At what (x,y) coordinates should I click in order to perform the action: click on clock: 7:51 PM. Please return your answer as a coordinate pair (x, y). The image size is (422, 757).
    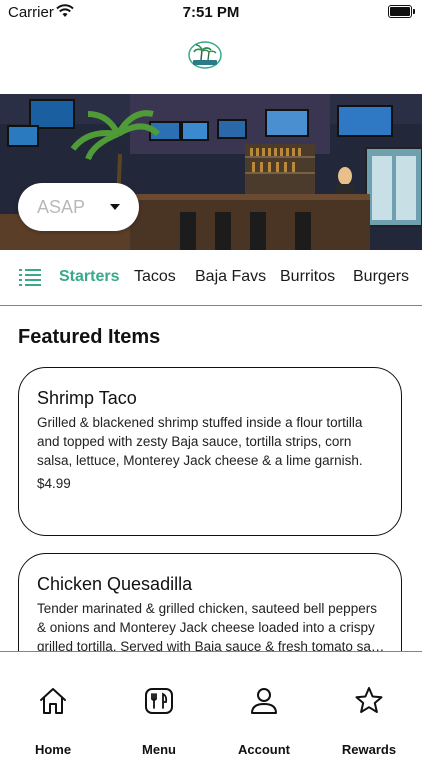
    Looking at the image, I should click on (211, 12).